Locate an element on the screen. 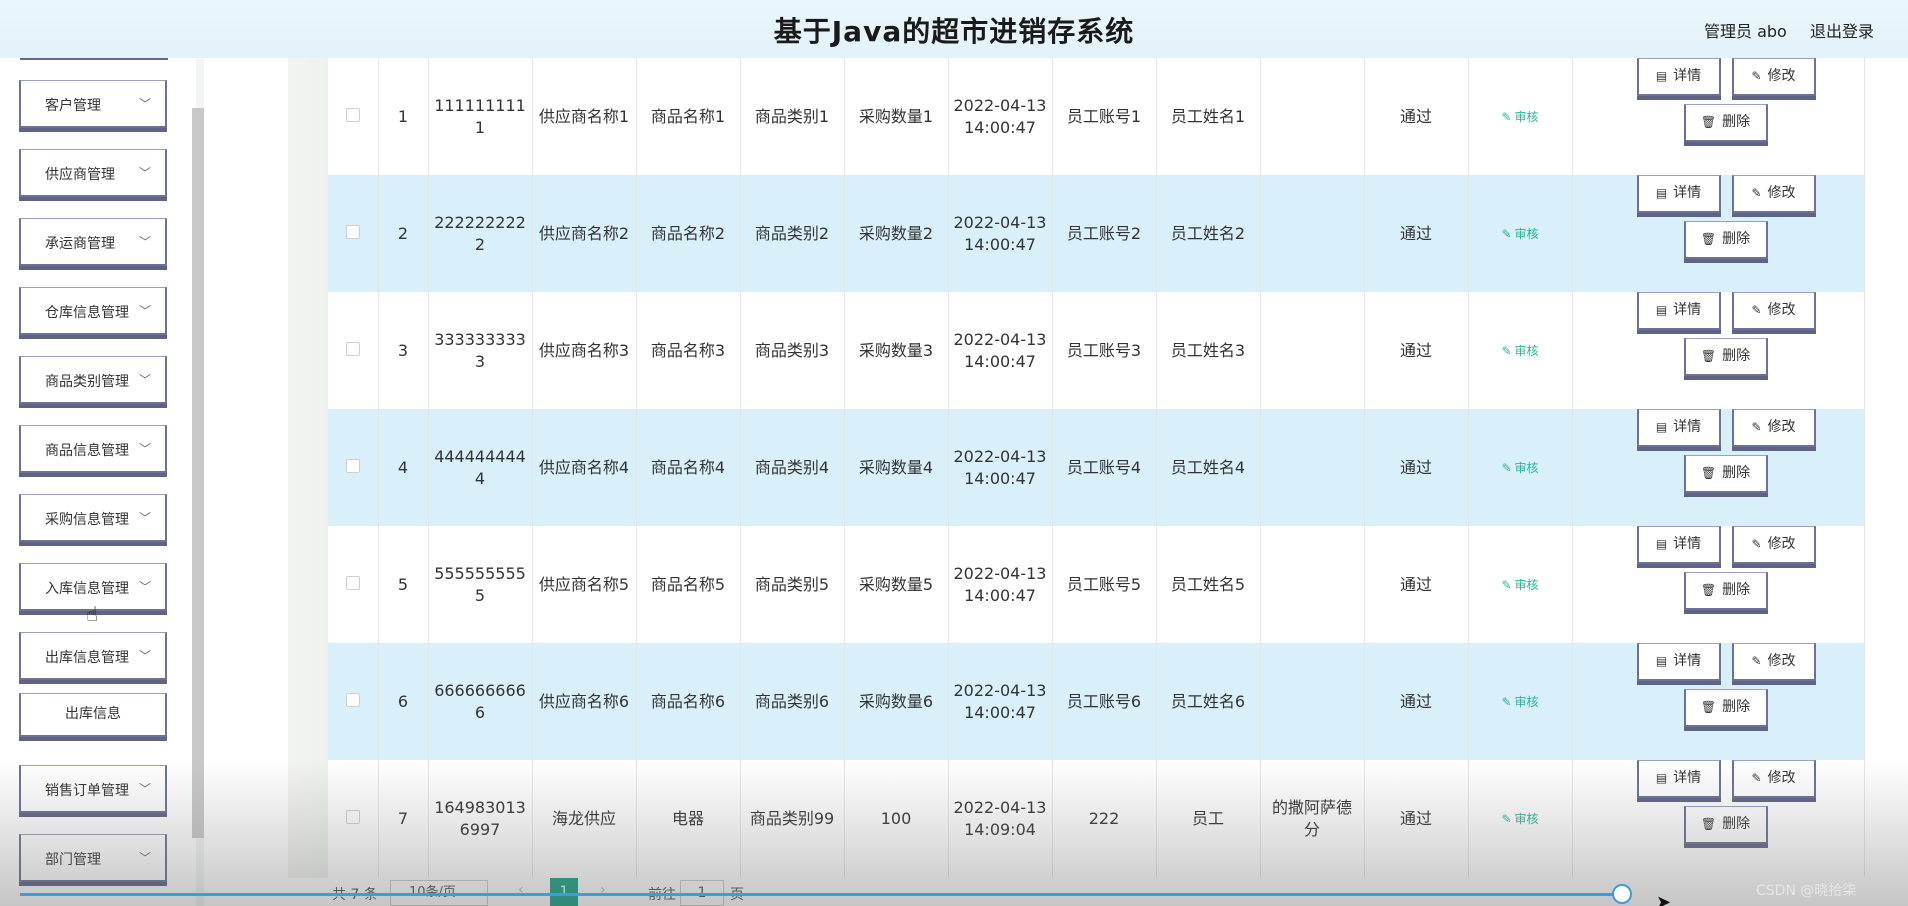 The image size is (1908, 906). sidebar-item-department: 部门管理 ﹀ is located at coordinates (93, 858).